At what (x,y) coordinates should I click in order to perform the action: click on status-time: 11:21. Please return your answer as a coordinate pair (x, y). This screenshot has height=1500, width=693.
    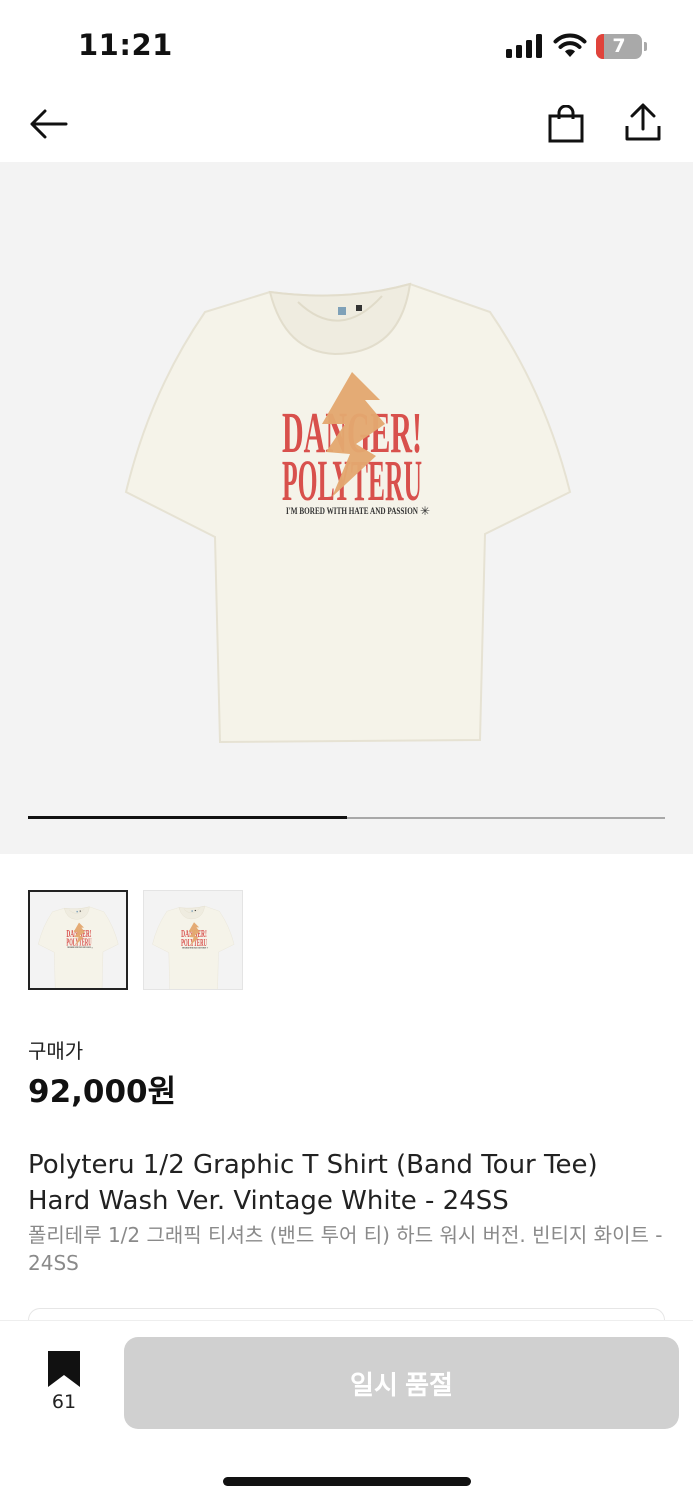
    Looking at the image, I should click on (125, 45).